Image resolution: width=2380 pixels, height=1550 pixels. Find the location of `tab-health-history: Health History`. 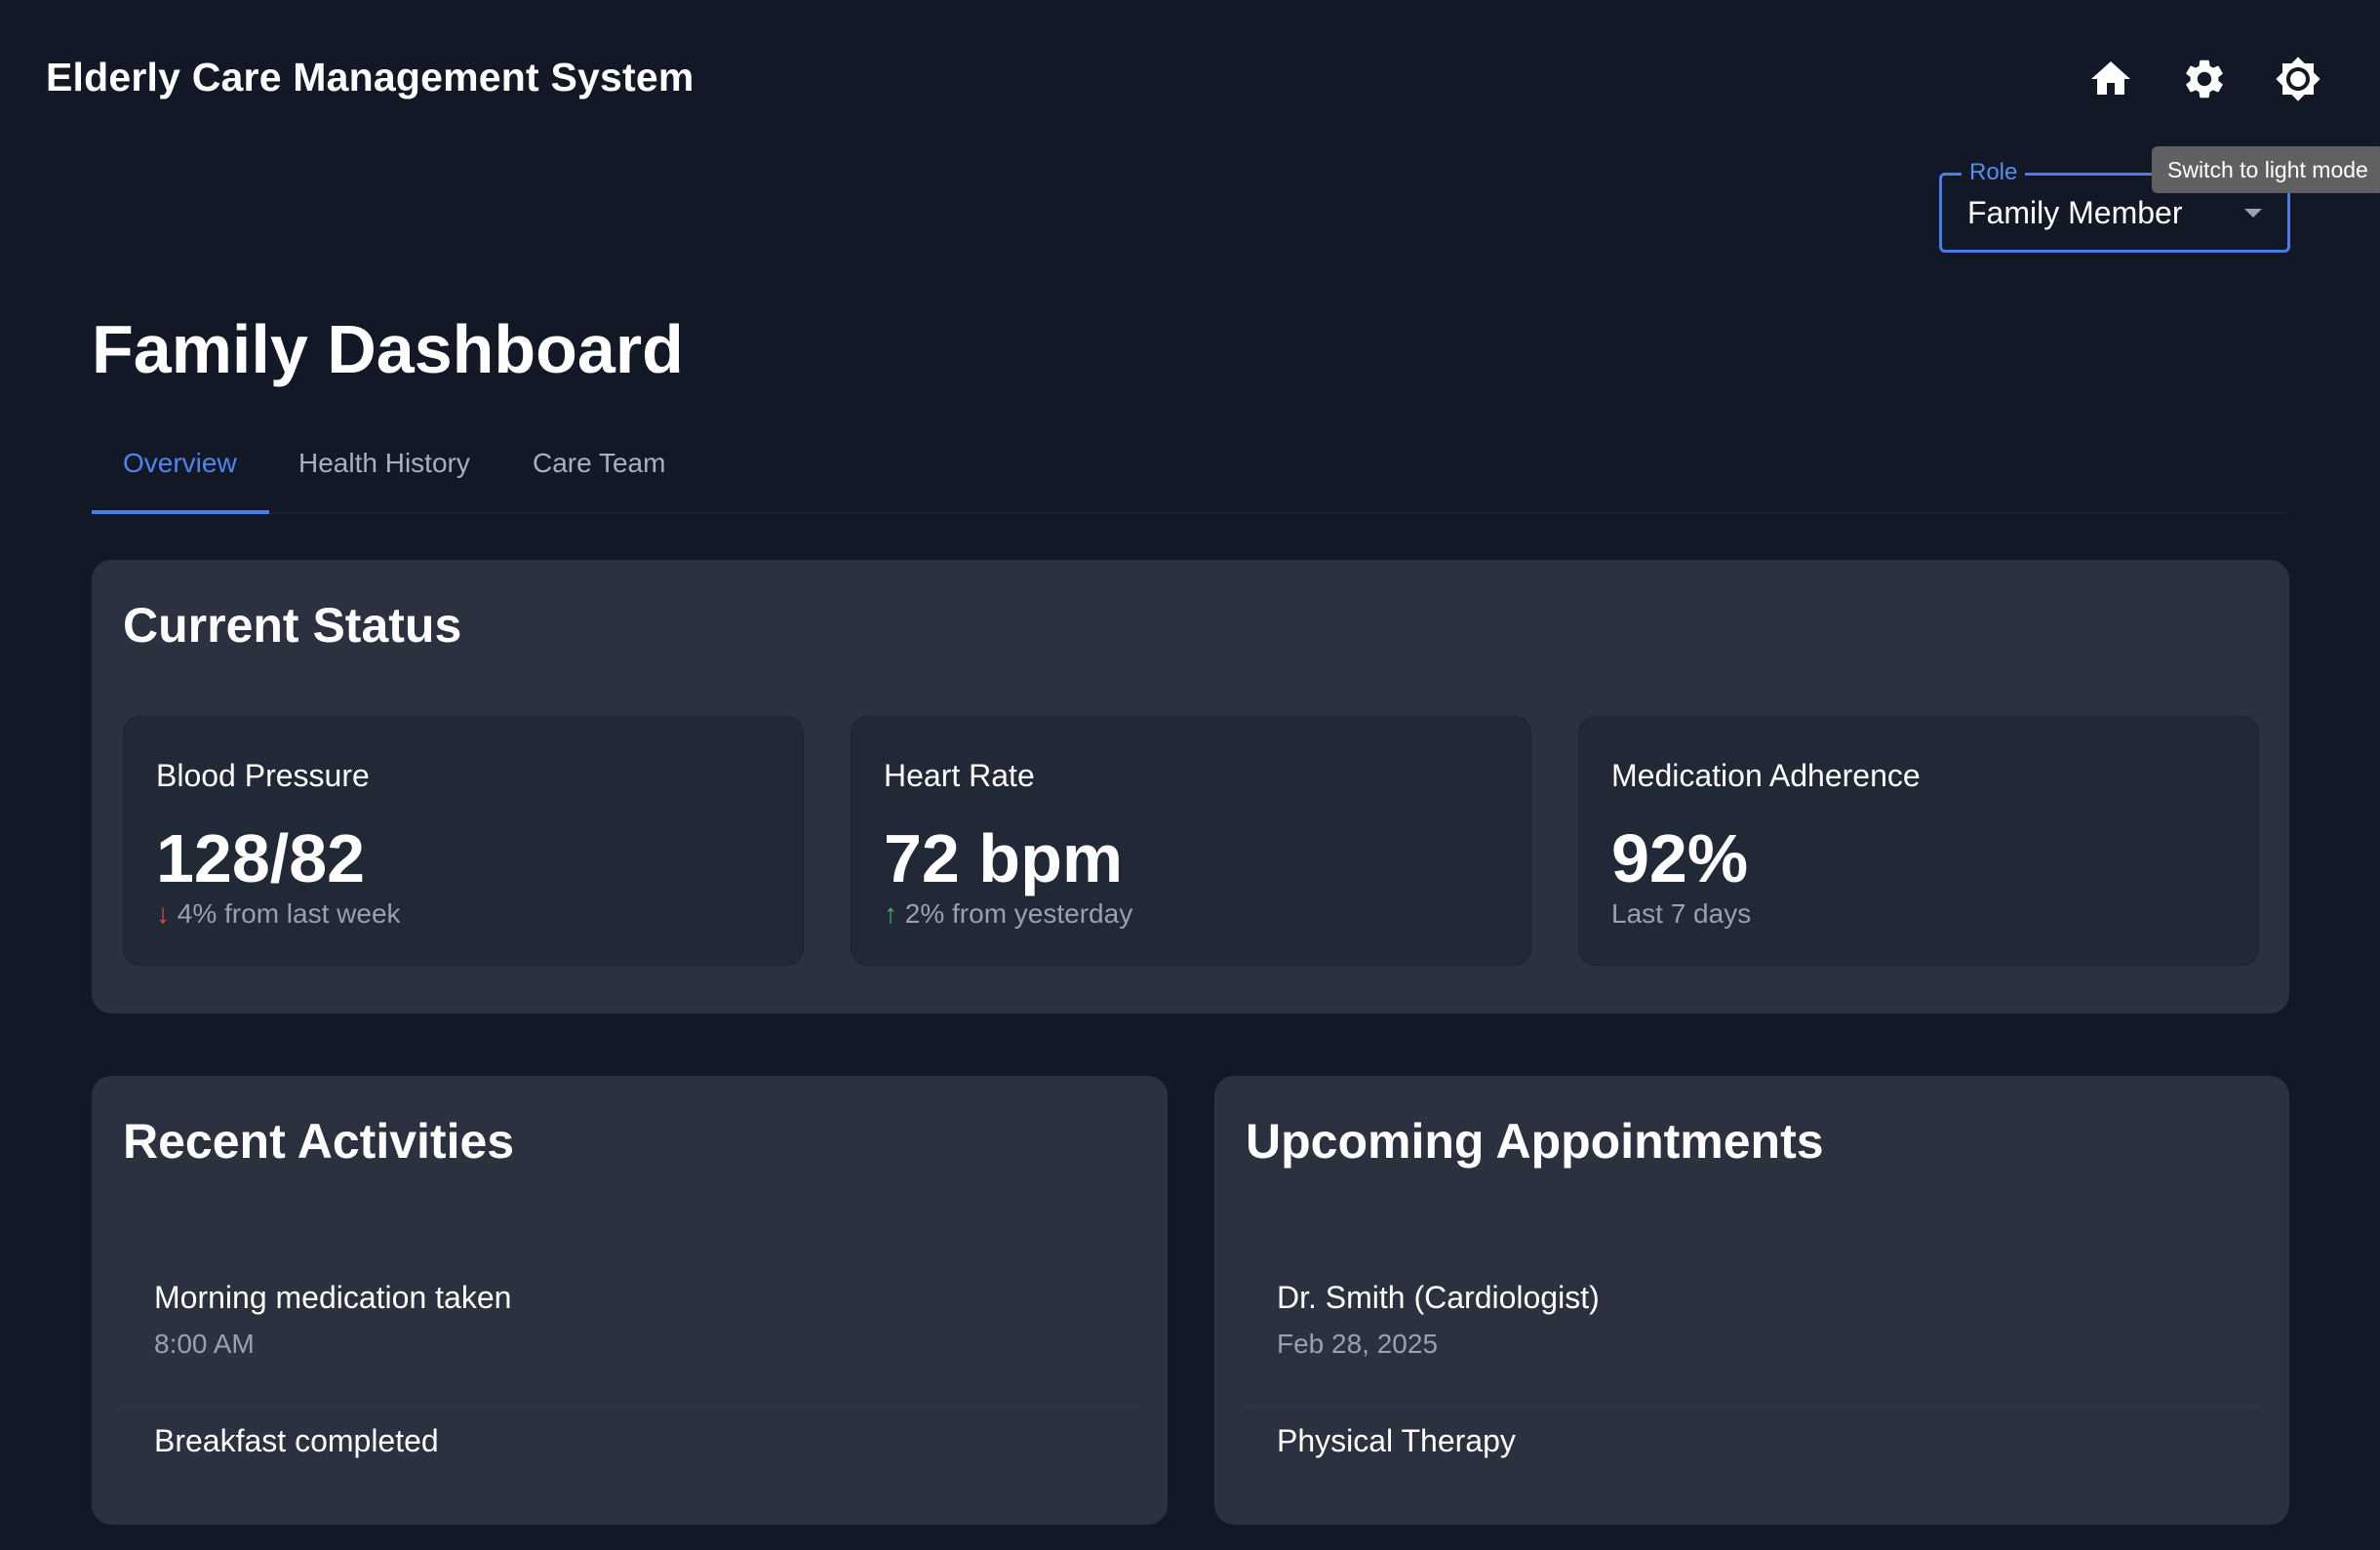

tab-health-history: Health History is located at coordinates (384, 471).